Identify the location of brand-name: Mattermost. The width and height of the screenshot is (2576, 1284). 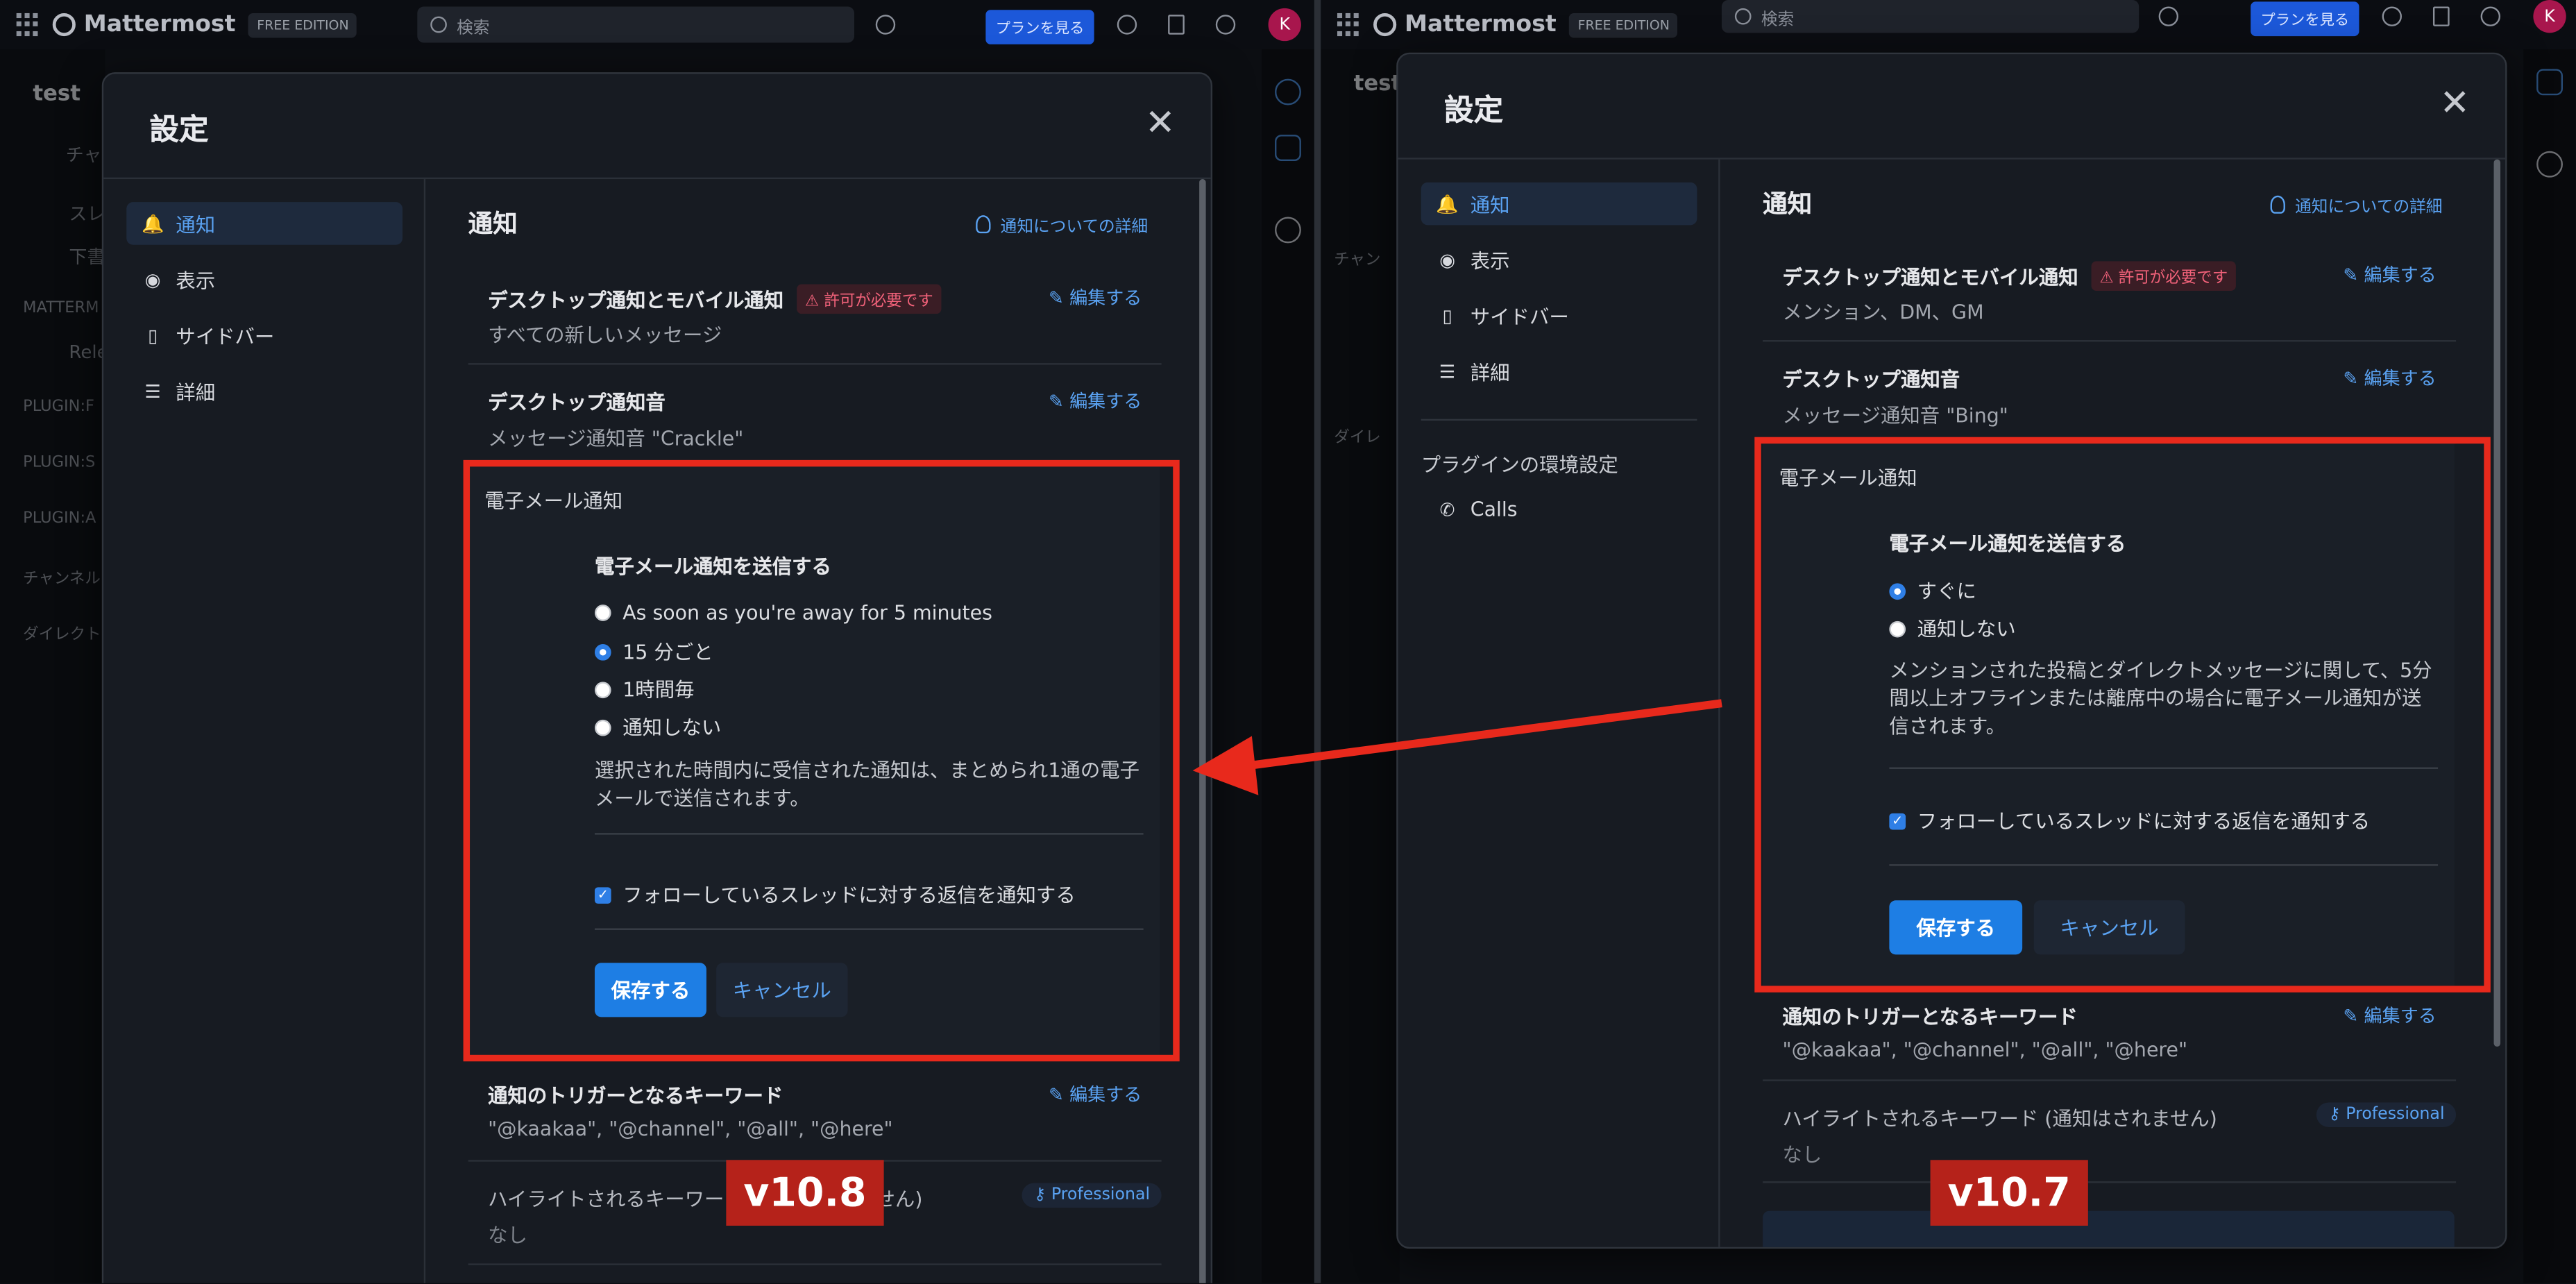
(160, 25).